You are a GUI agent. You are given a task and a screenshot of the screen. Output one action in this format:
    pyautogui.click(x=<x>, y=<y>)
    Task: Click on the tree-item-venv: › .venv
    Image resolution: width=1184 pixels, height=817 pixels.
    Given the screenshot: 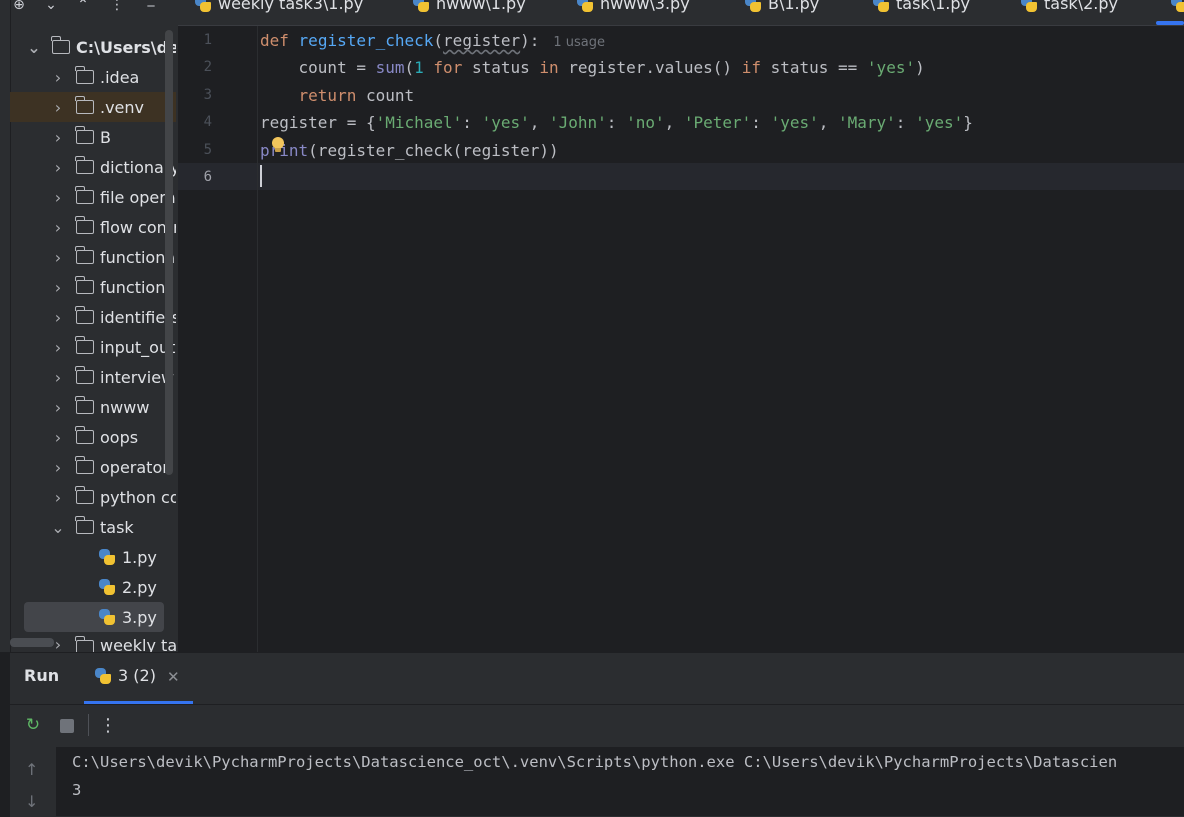 What is the action you would take?
    pyautogui.click(x=93, y=107)
    